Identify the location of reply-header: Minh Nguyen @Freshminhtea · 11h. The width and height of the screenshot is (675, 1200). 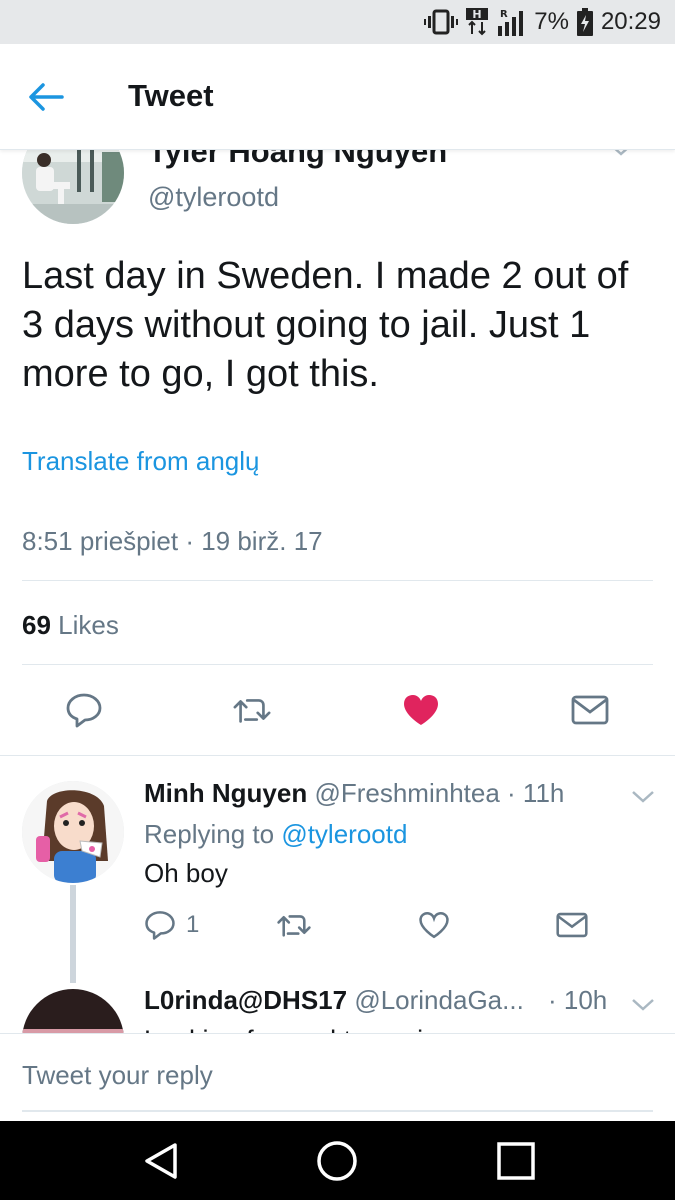
(354, 793).